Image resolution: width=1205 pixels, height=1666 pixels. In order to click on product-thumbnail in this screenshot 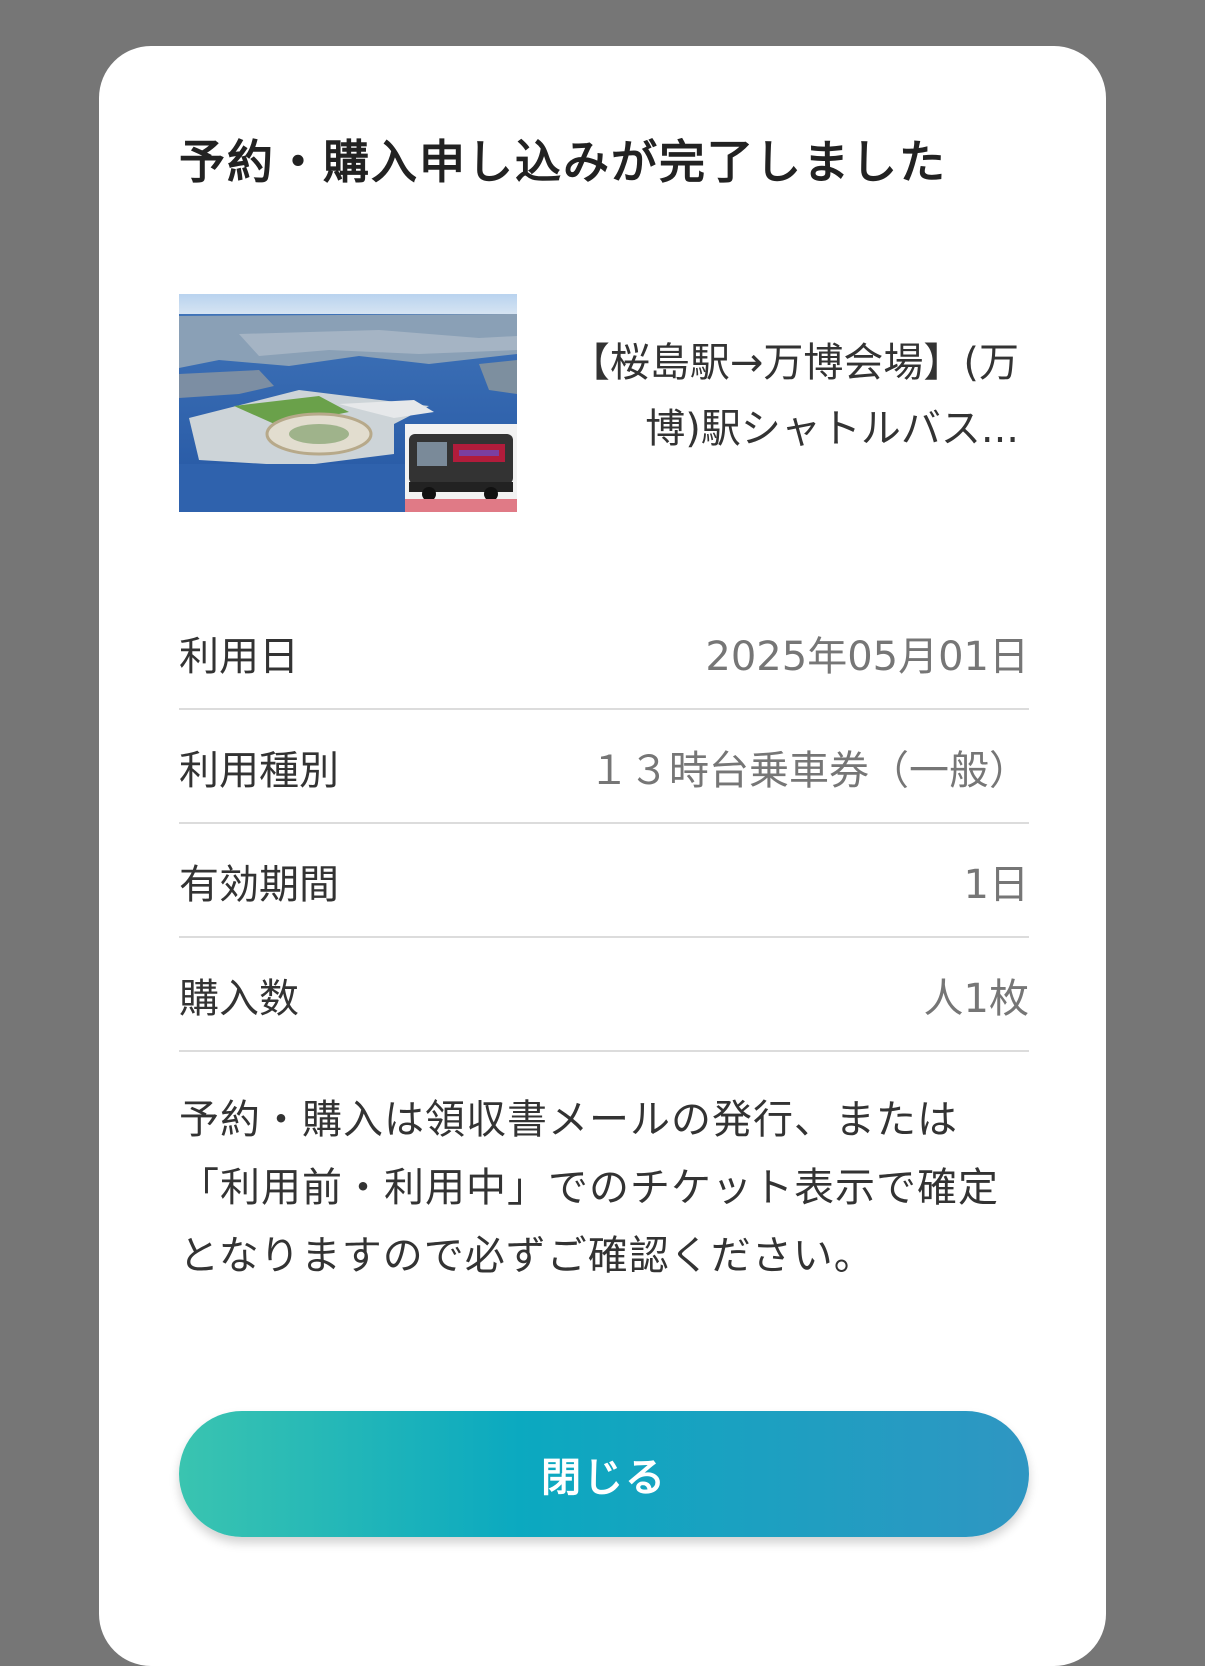, I will do `click(348, 403)`.